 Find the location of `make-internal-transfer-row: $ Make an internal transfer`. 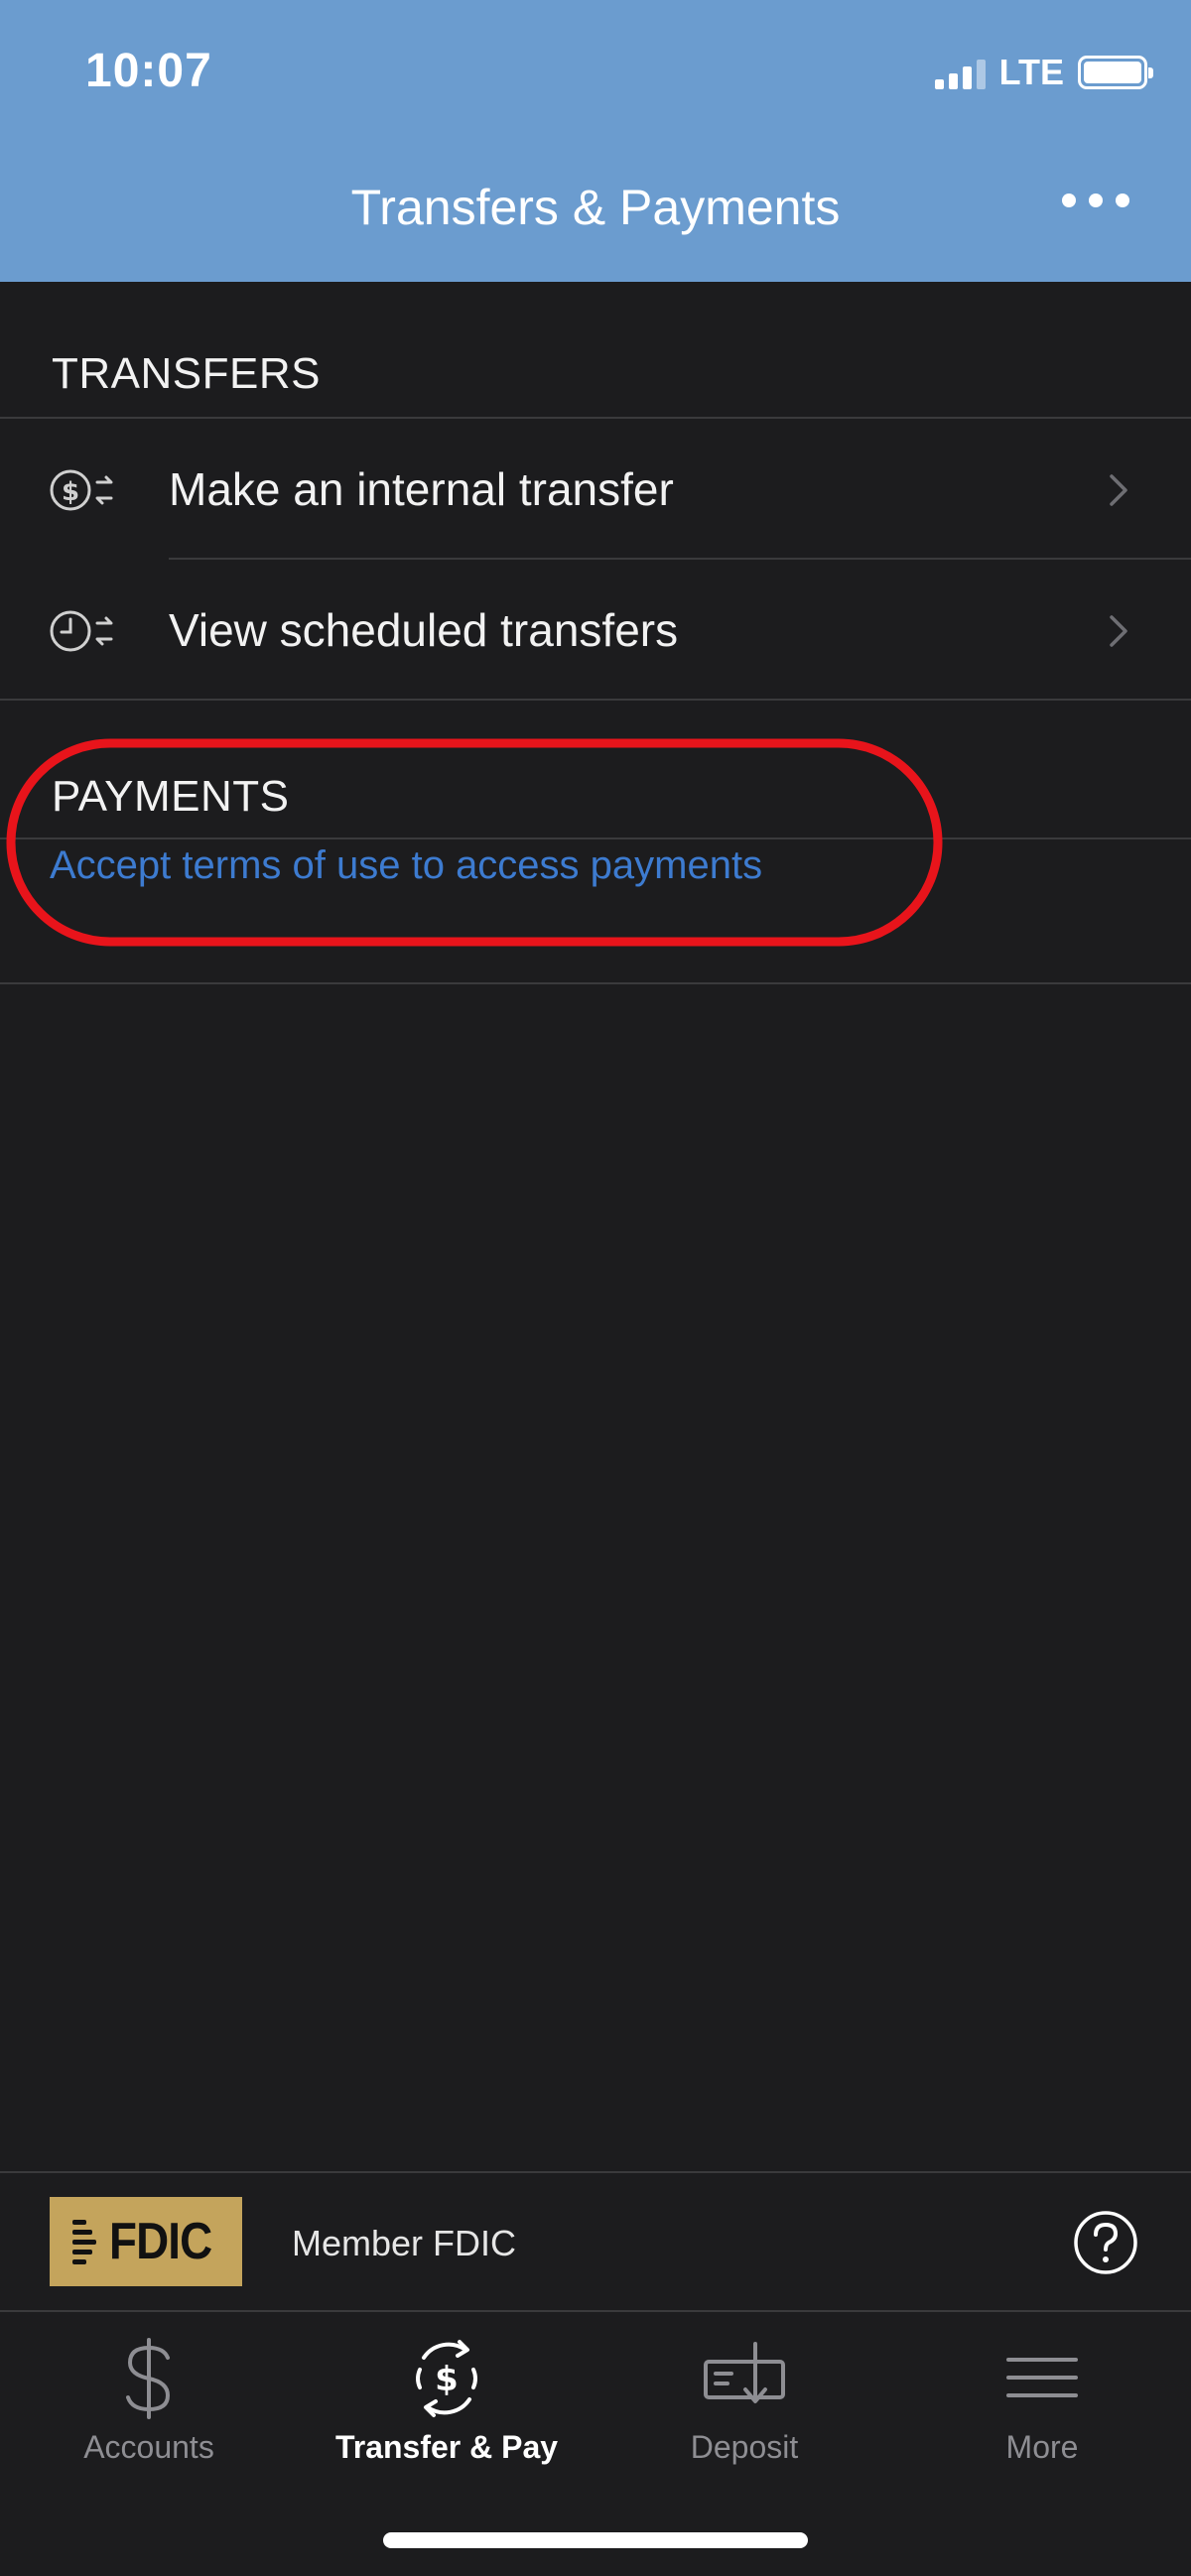

make-internal-transfer-row: $ Make an internal transfer is located at coordinates (595, 491).